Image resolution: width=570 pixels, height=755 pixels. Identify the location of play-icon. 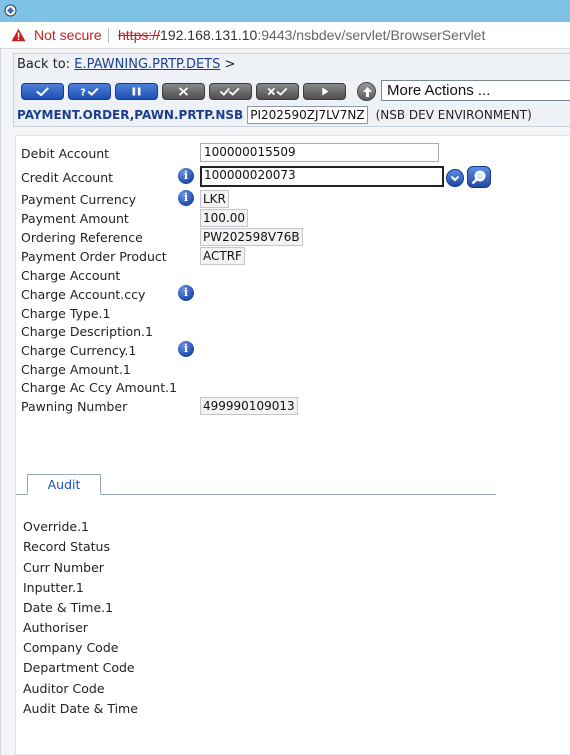
(325, 91).